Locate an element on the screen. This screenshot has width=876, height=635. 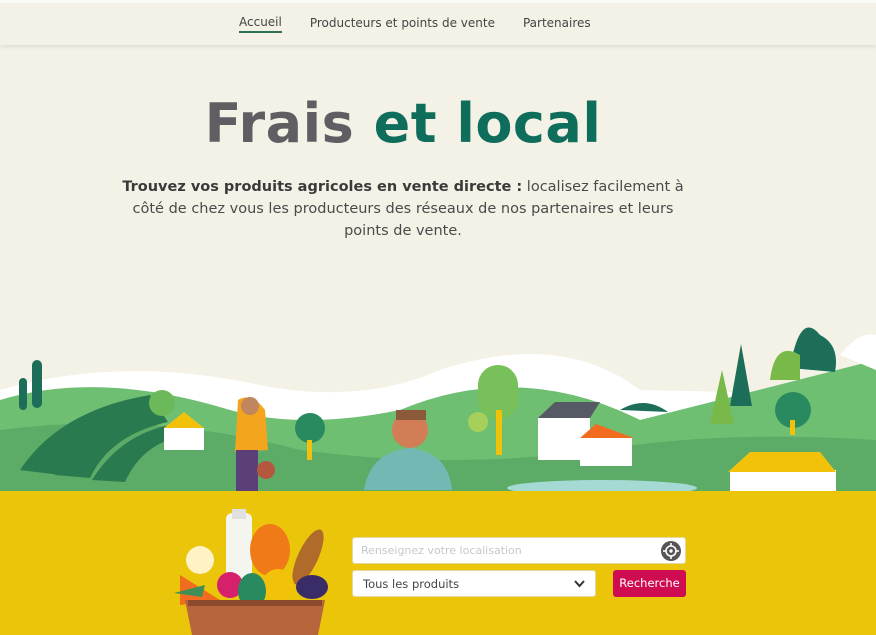
location-field is located at coordinates (519, 550).